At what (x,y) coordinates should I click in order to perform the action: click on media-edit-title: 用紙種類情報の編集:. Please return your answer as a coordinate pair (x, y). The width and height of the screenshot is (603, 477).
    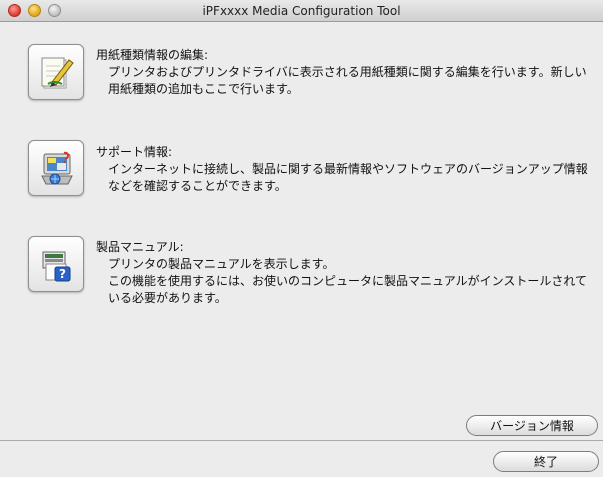
    Looking at the image, I should click on (152, 55).